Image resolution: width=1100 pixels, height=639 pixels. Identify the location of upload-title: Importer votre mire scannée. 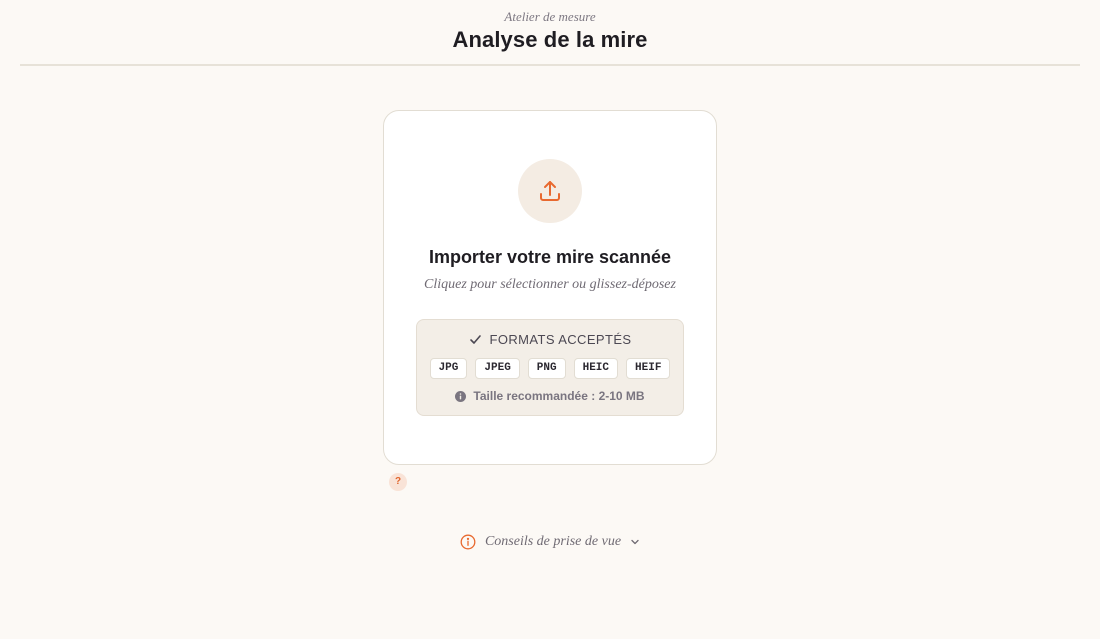
(550, 257).